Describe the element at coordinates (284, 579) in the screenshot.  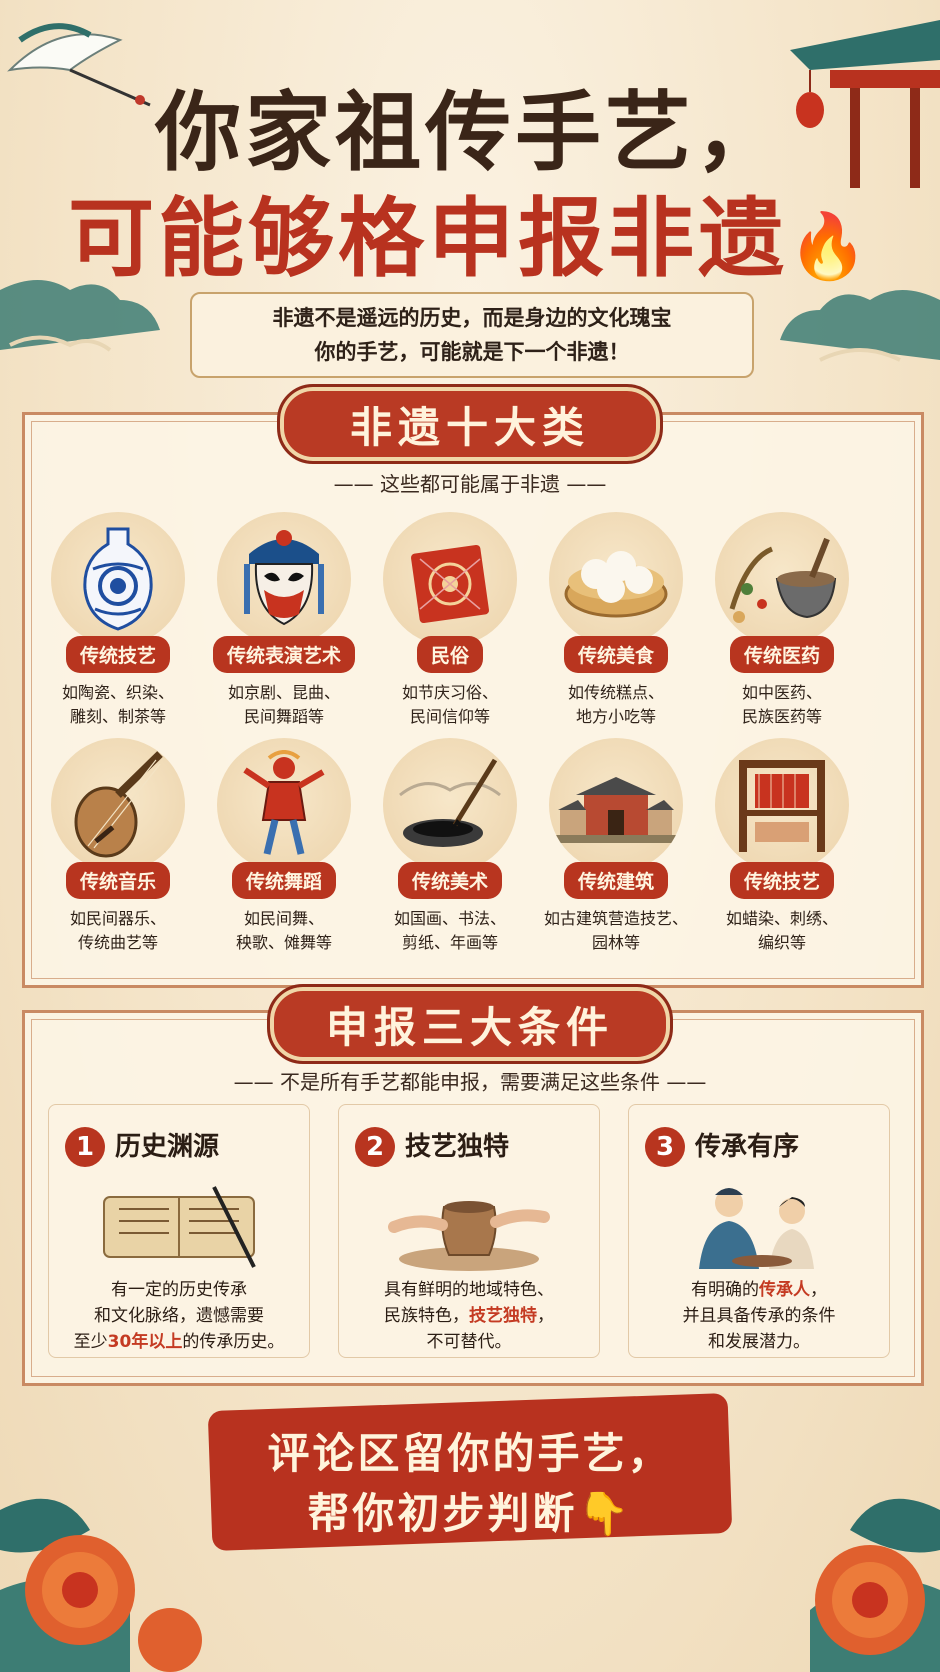
I see `opera-mask-icon` at that location.